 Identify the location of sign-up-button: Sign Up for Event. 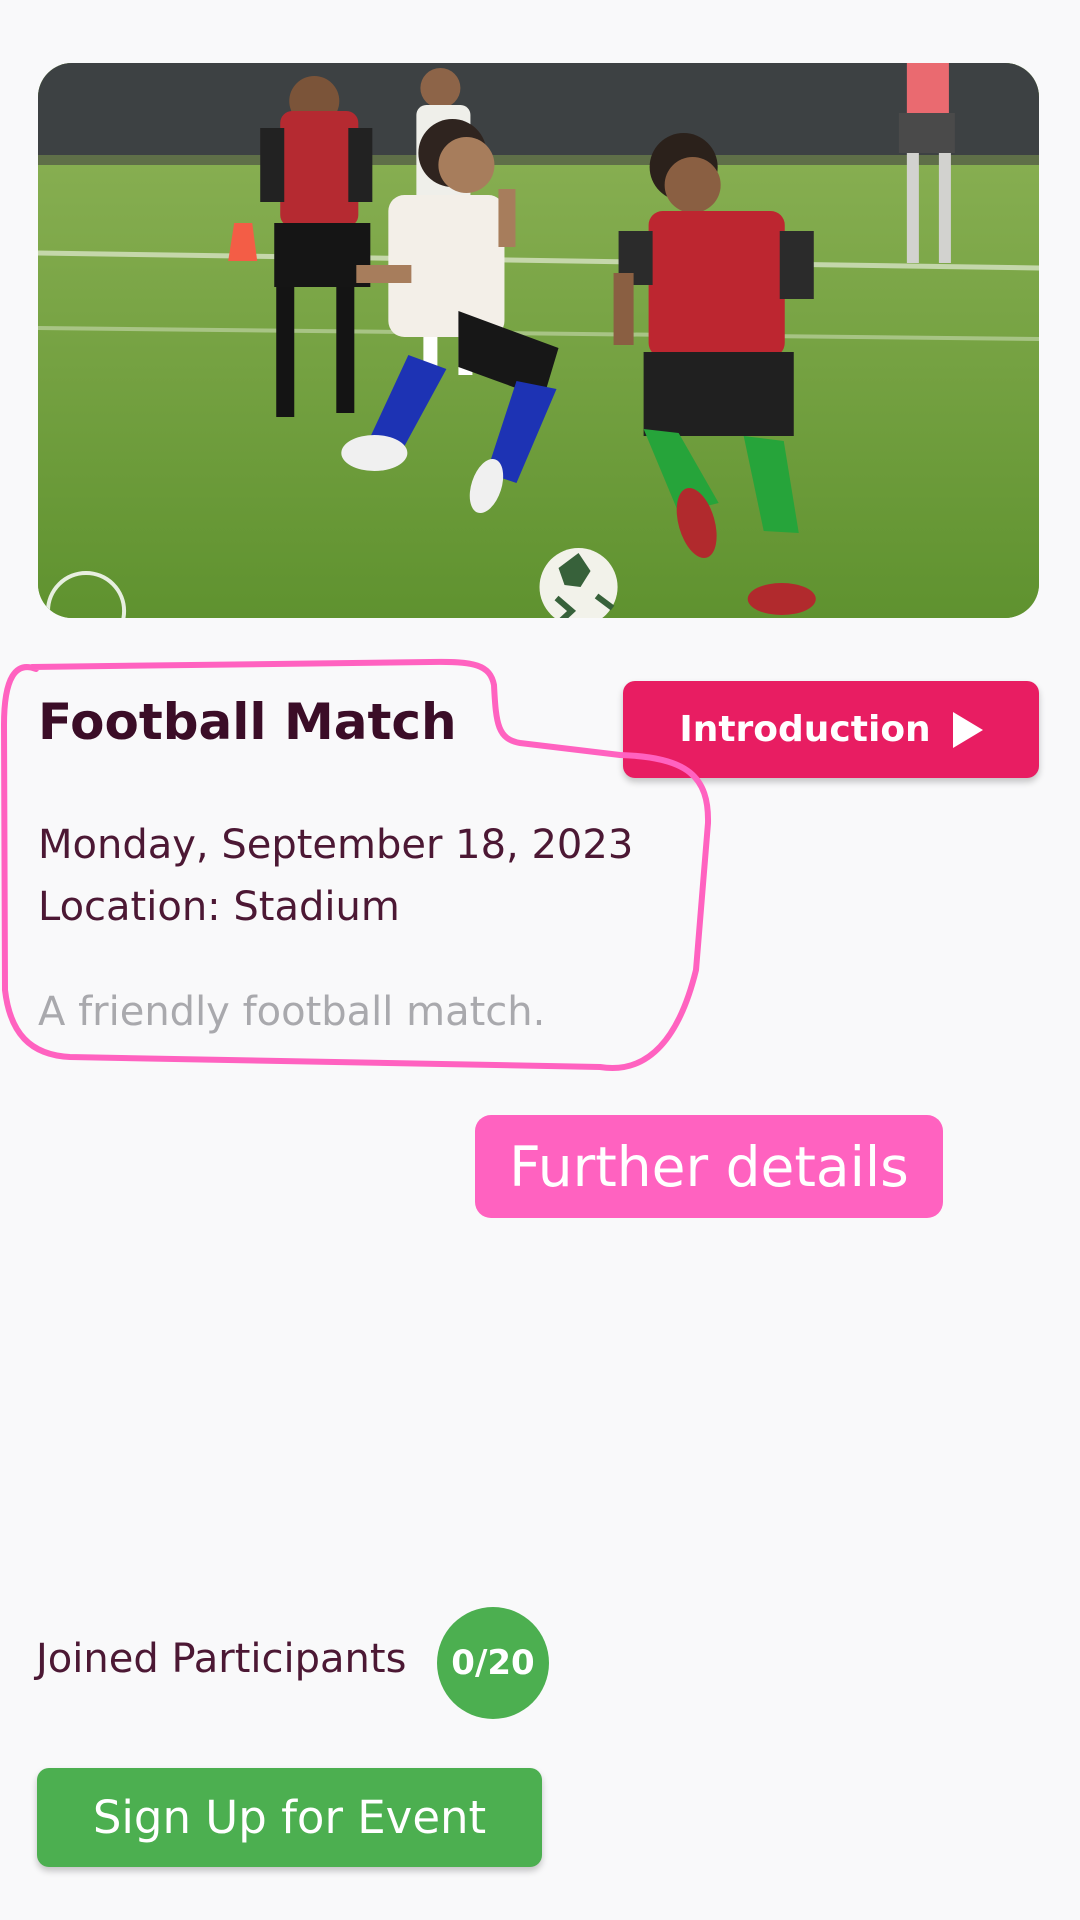
(289, 1817).